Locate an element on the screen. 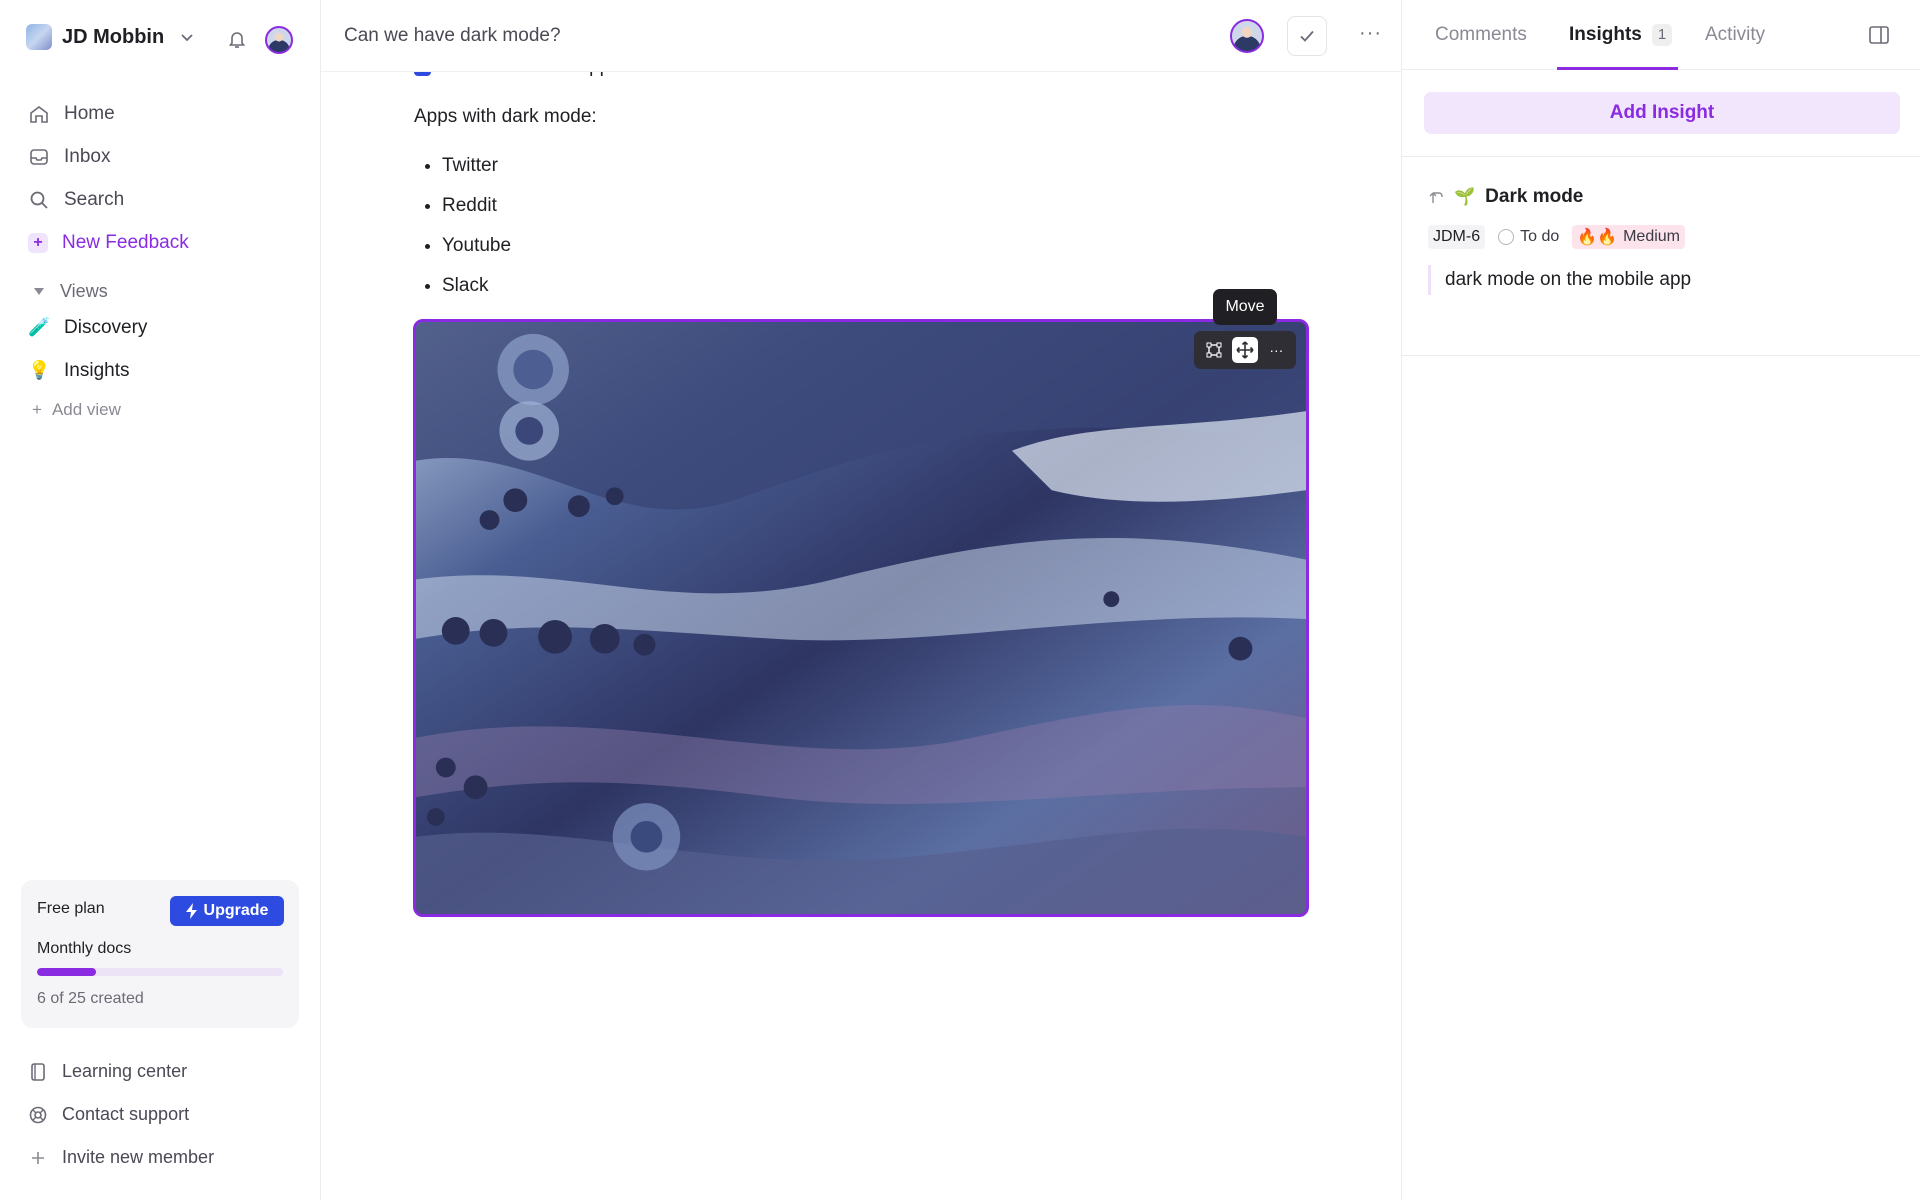 This screenshot has height=1200, width=1920. return-arrow-icon is located at coordinates (1436, 197).